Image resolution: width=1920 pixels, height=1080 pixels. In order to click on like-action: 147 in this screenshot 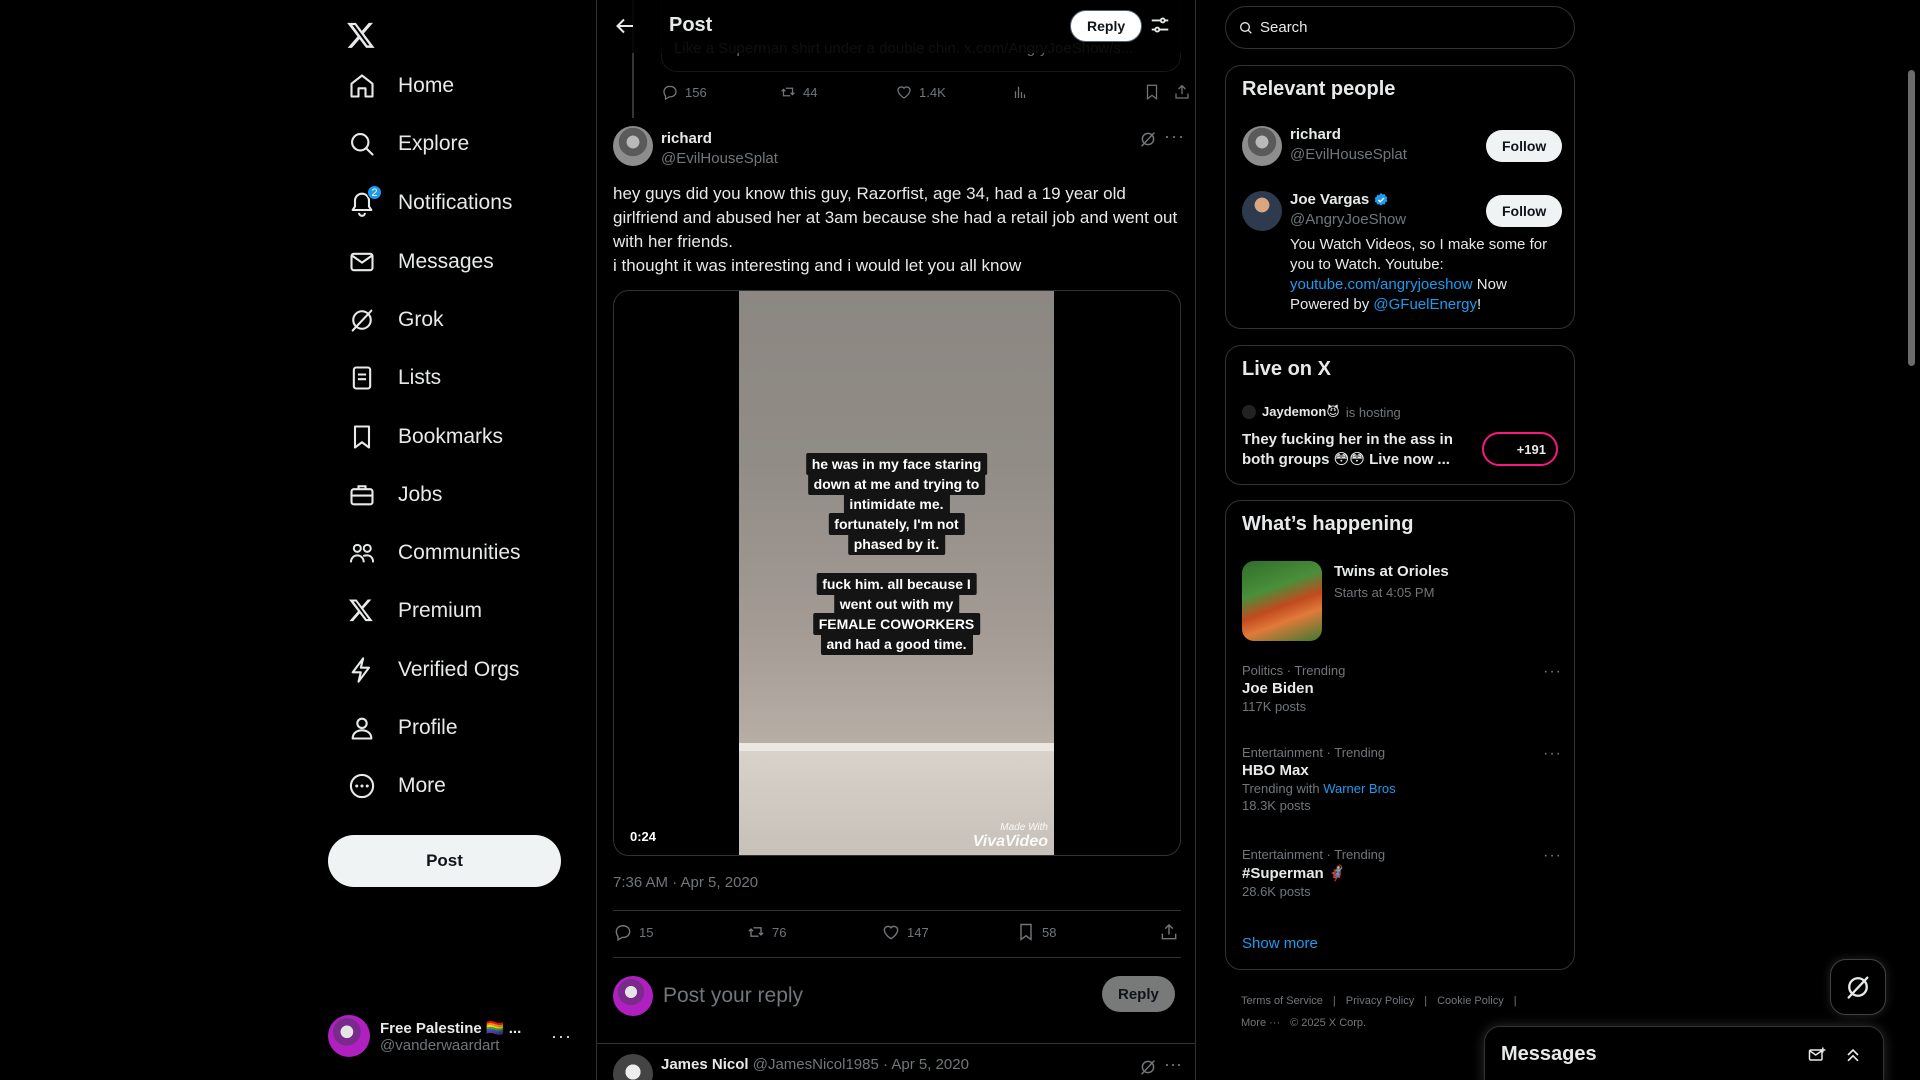, I will do `click(905, 932)`.